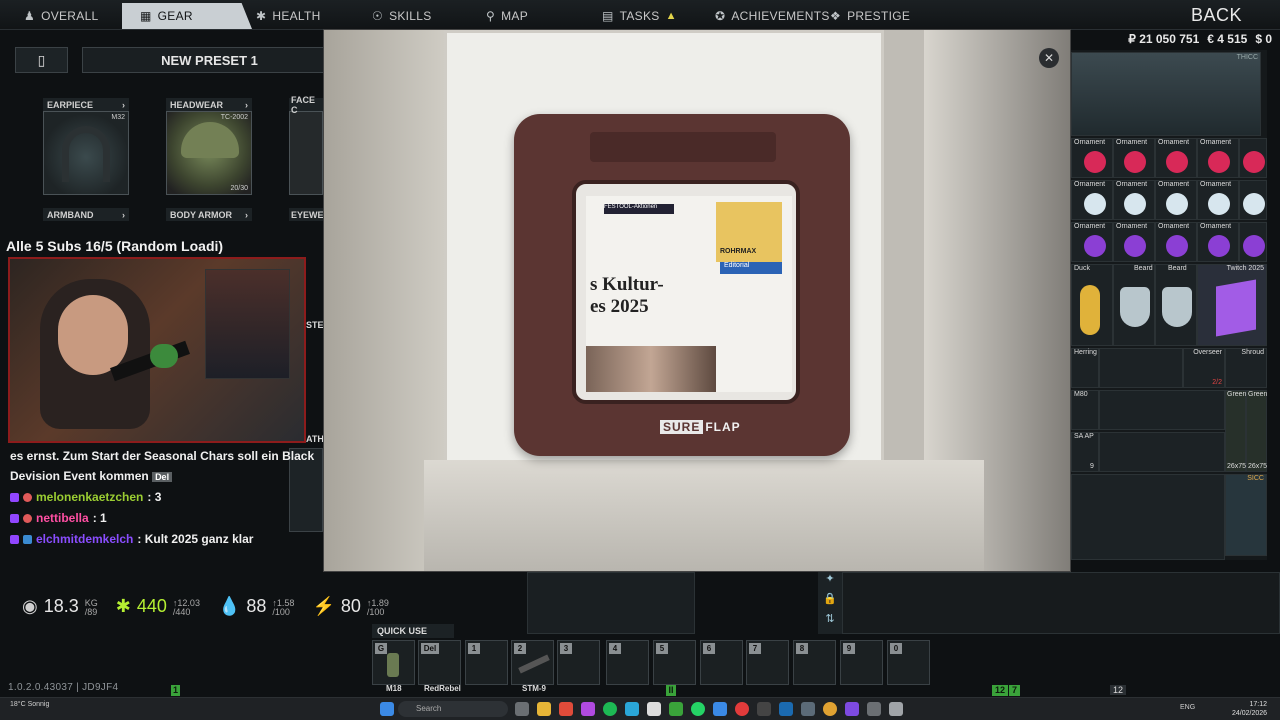 Image resolution: width=1280 pixels, height=720 pixels. Describe the element at coordinates (1249, 709) in the screenshot. I see `clock: 17:12 24/02/2026` at that location.